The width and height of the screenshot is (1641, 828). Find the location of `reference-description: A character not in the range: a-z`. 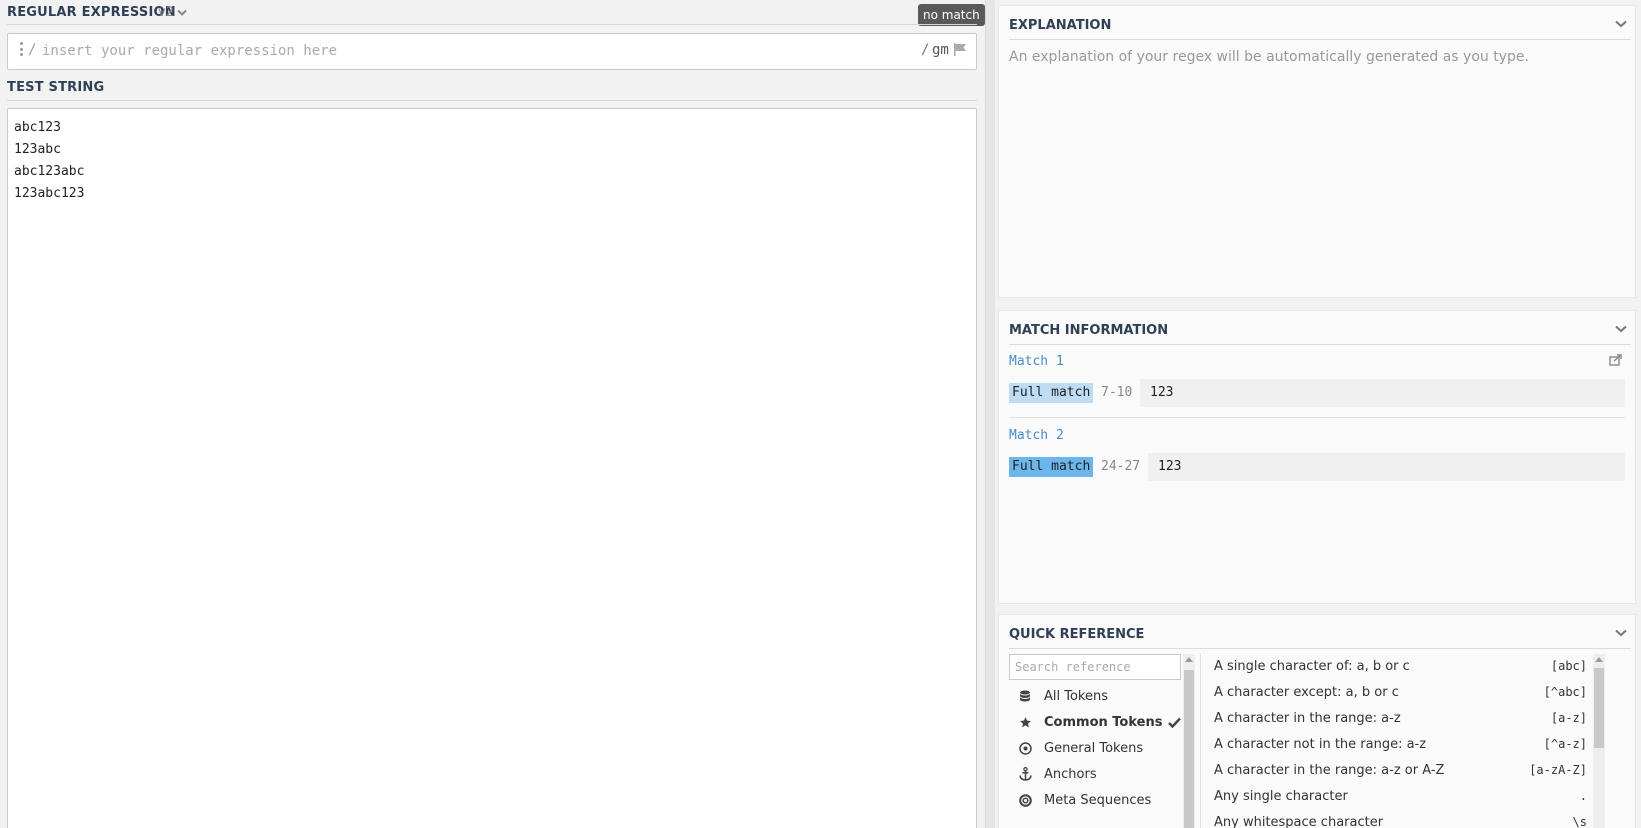

reference-description: A character not in the range: a-z is located at coordinates (1320, 744).